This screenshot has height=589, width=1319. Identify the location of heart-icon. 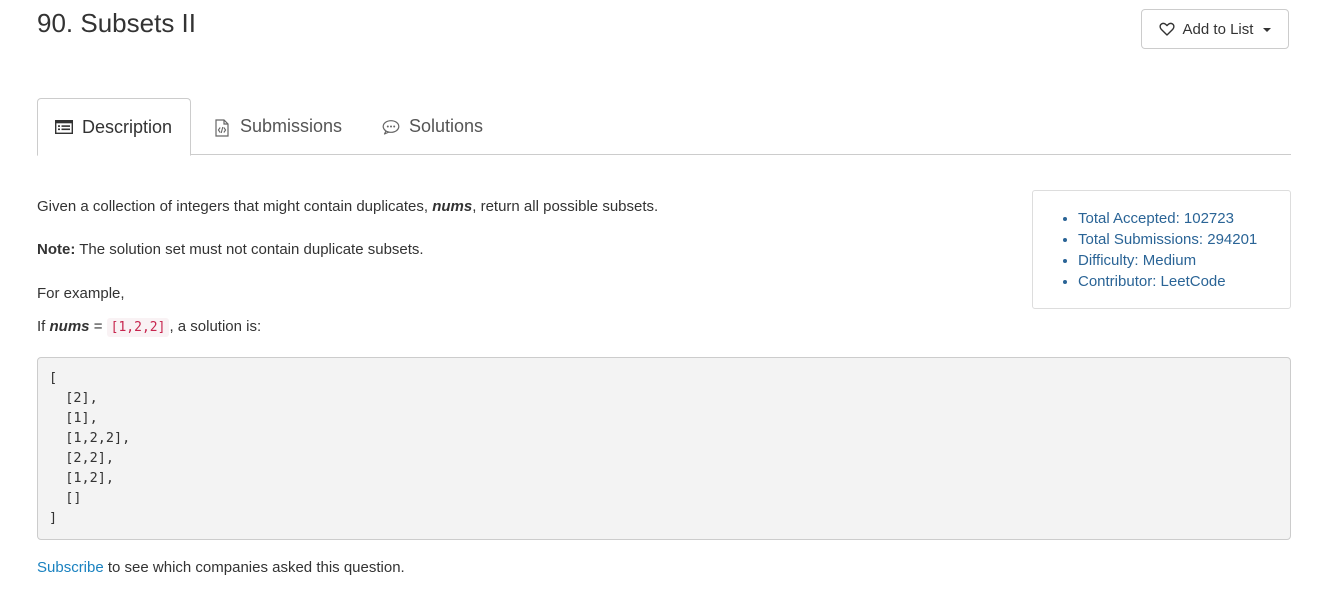
(1166, 29).